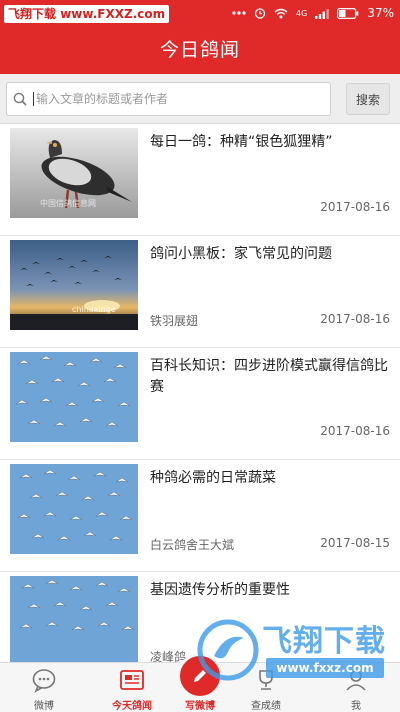  I want to click on article-author: 白云鸽舍王大斌, so click(192, 545).